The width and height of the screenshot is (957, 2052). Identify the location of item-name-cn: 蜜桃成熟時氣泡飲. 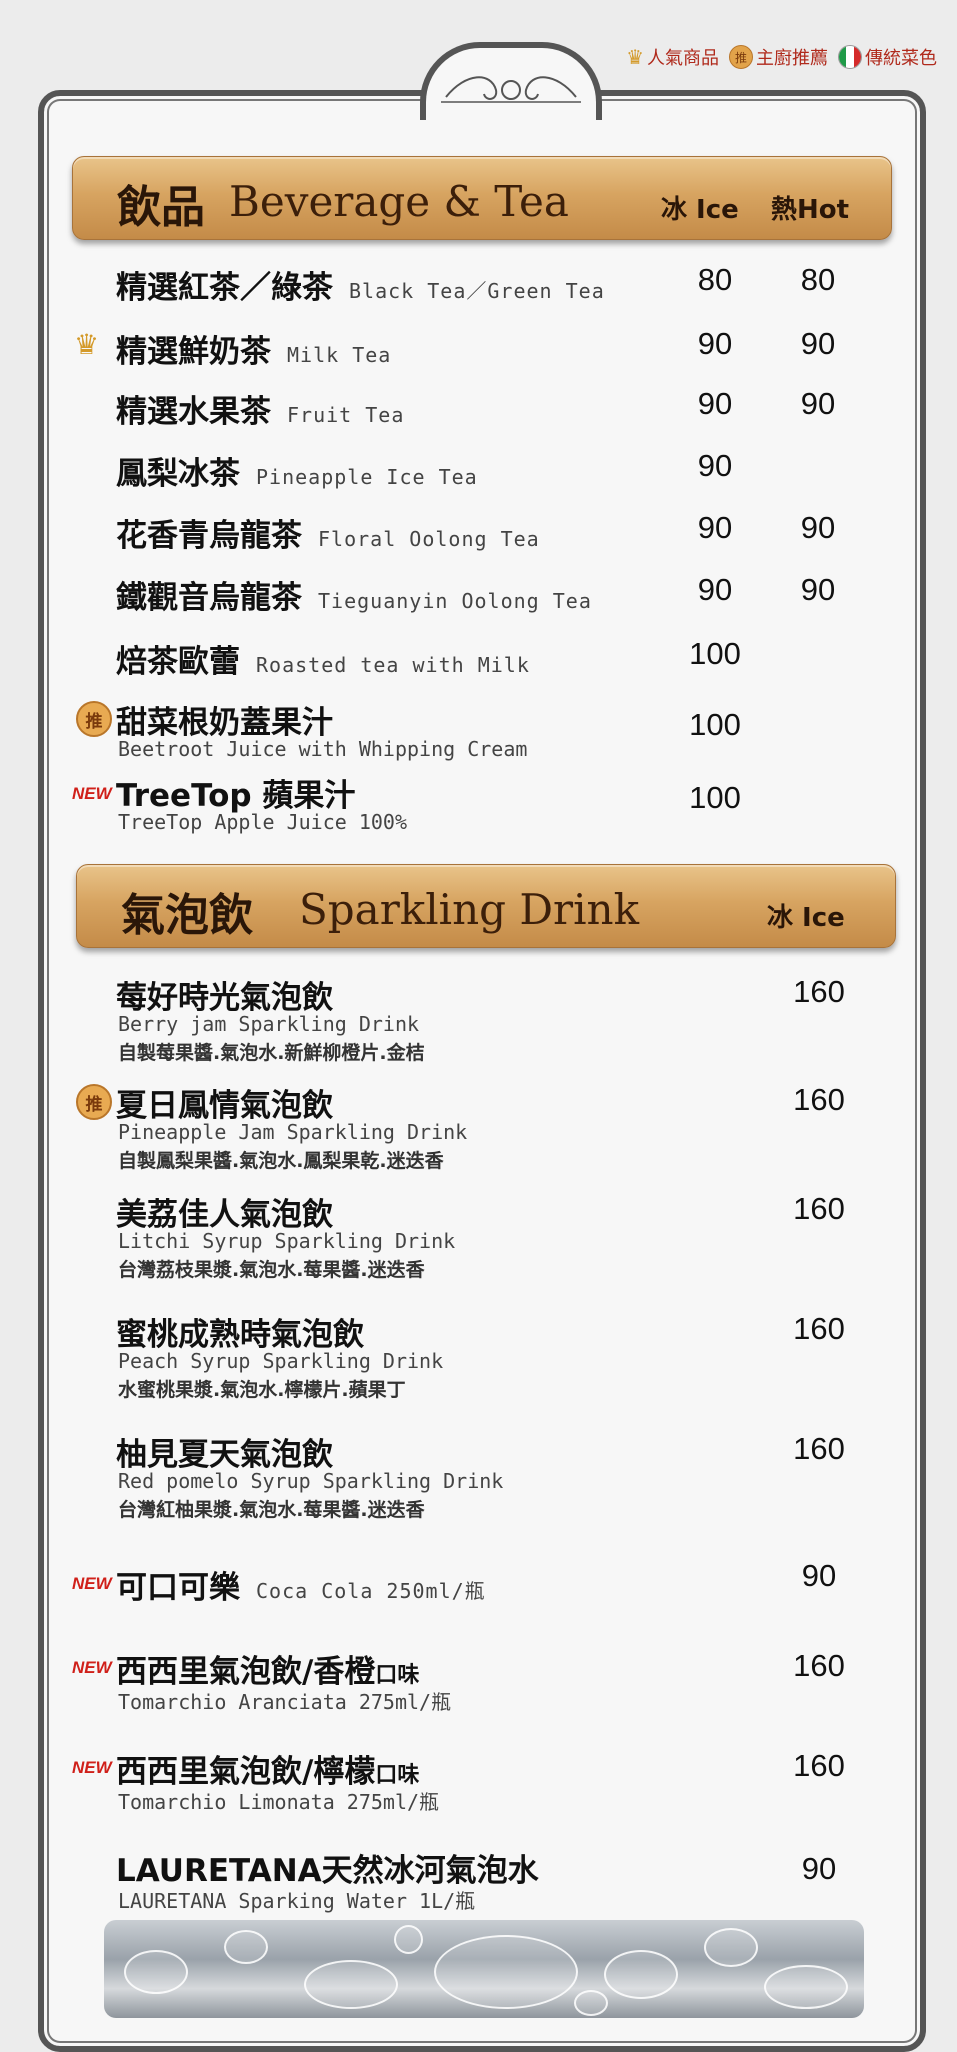
(240, 1335).